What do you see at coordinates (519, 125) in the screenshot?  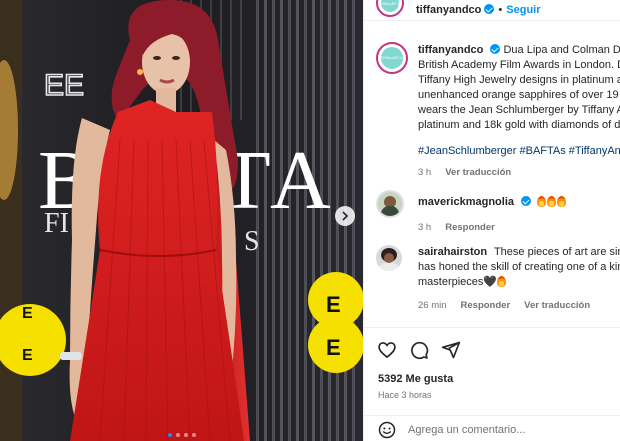 I see `caption-line: platinum and 18k gold with diamonds of d` at bounding box center [519, 125].